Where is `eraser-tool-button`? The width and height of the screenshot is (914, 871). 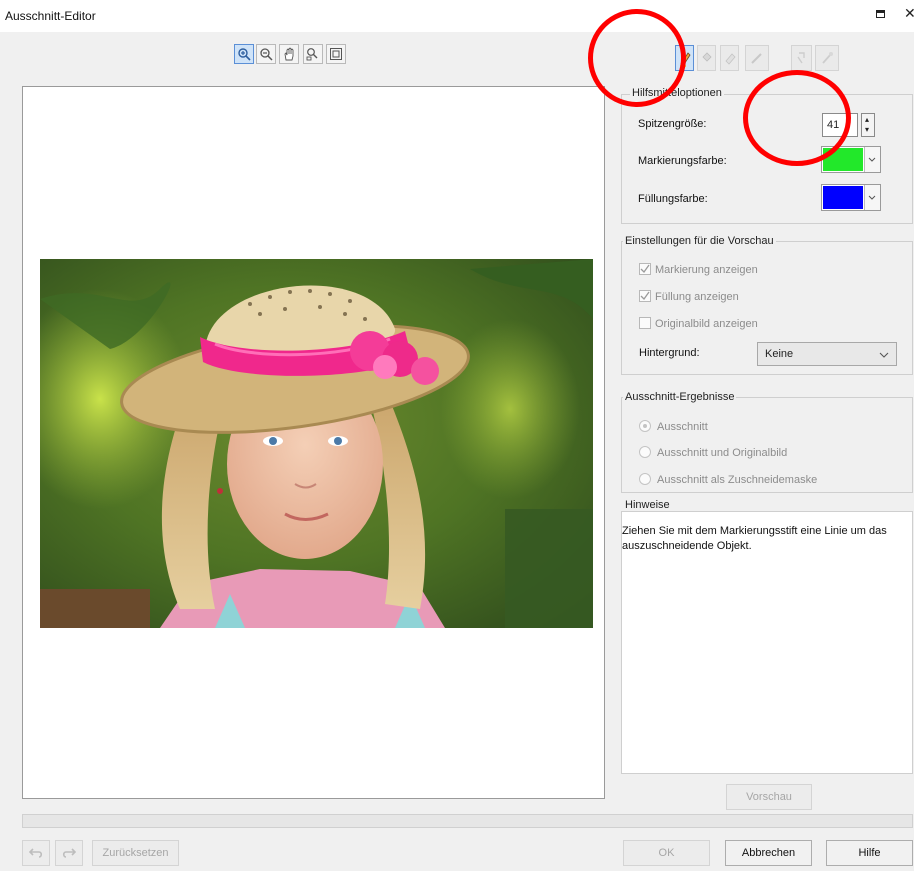
eraser-tool-button is located at coordinates (729, 58).